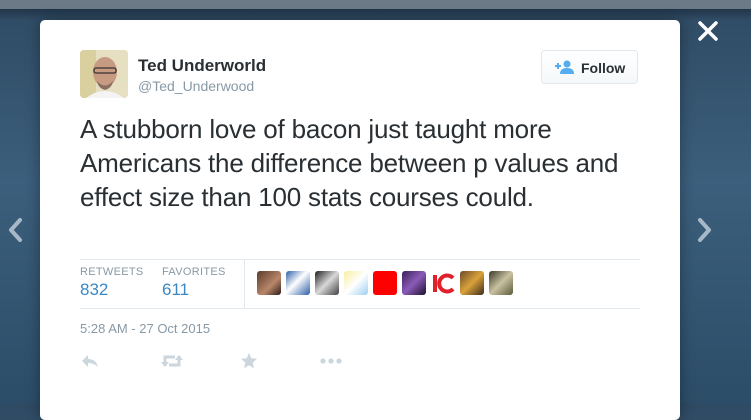 The height and width of the screenshot is (420, 751). I want to click on favorites-stat: FAVORITES 611, so click(194, 283).